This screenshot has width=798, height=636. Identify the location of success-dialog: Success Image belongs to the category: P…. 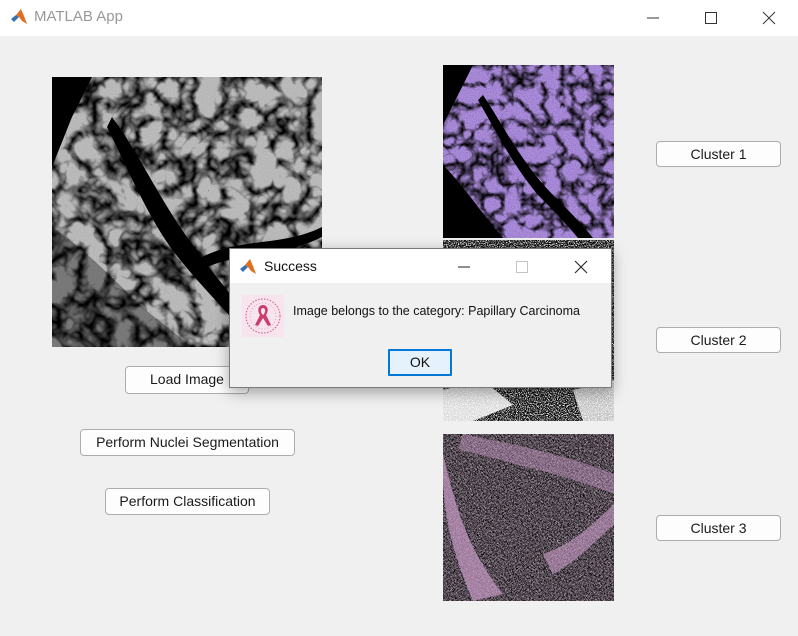
(420, 318).